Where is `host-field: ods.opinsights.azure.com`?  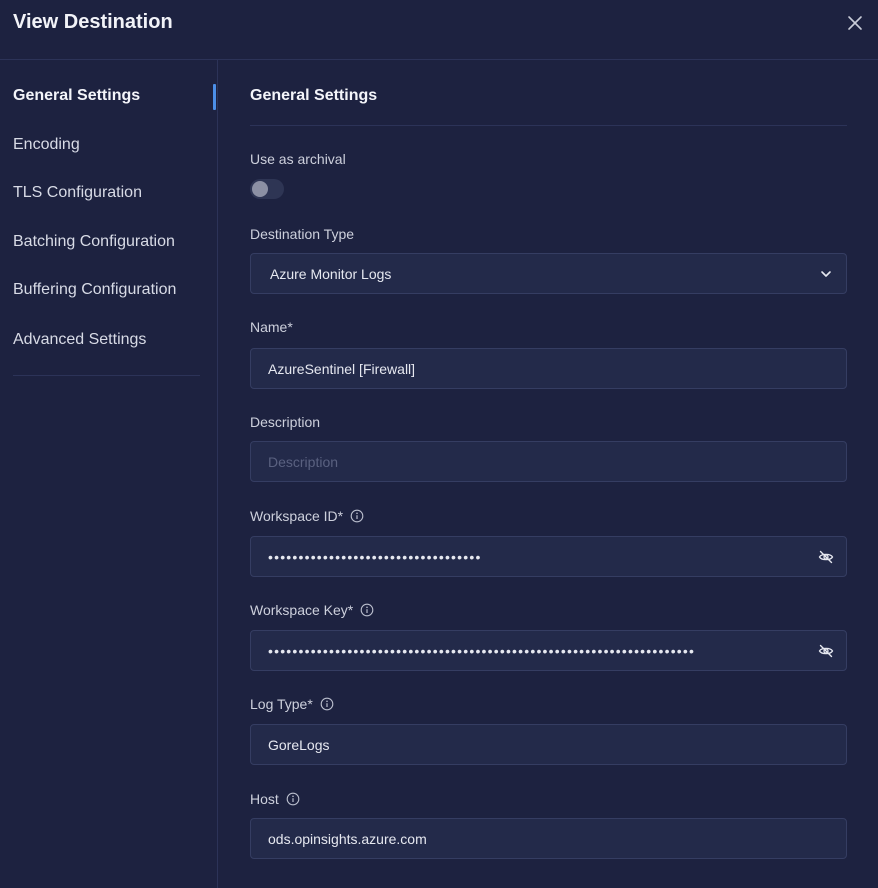 host-field: ods.opinsights.azure.com is located at coordinates (548, 838).